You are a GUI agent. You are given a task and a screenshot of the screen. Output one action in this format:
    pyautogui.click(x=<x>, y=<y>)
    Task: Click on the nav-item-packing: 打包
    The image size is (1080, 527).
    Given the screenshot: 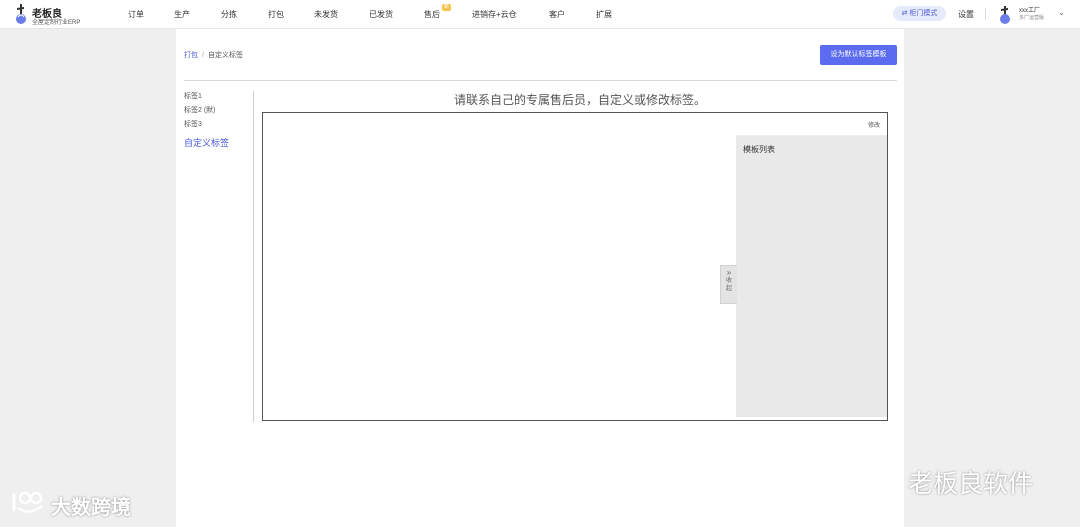 What is the action you would take?
    pyautogui.click(x=276, y=14)
    